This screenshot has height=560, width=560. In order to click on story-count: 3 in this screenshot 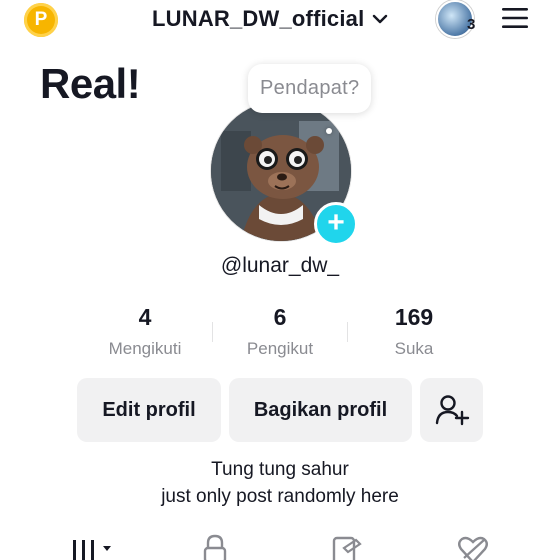, I will do `click(471, 24)`.